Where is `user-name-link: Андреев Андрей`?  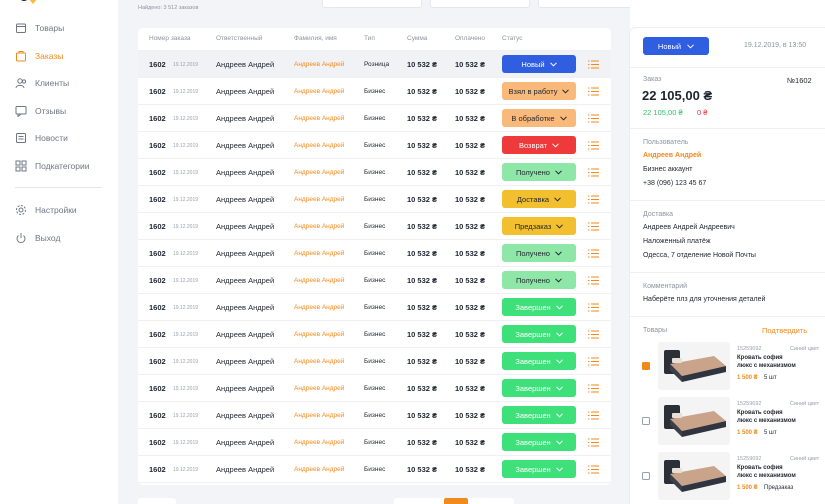 user-name-link: Андреев Андрей is located at coordinates (672, 155).